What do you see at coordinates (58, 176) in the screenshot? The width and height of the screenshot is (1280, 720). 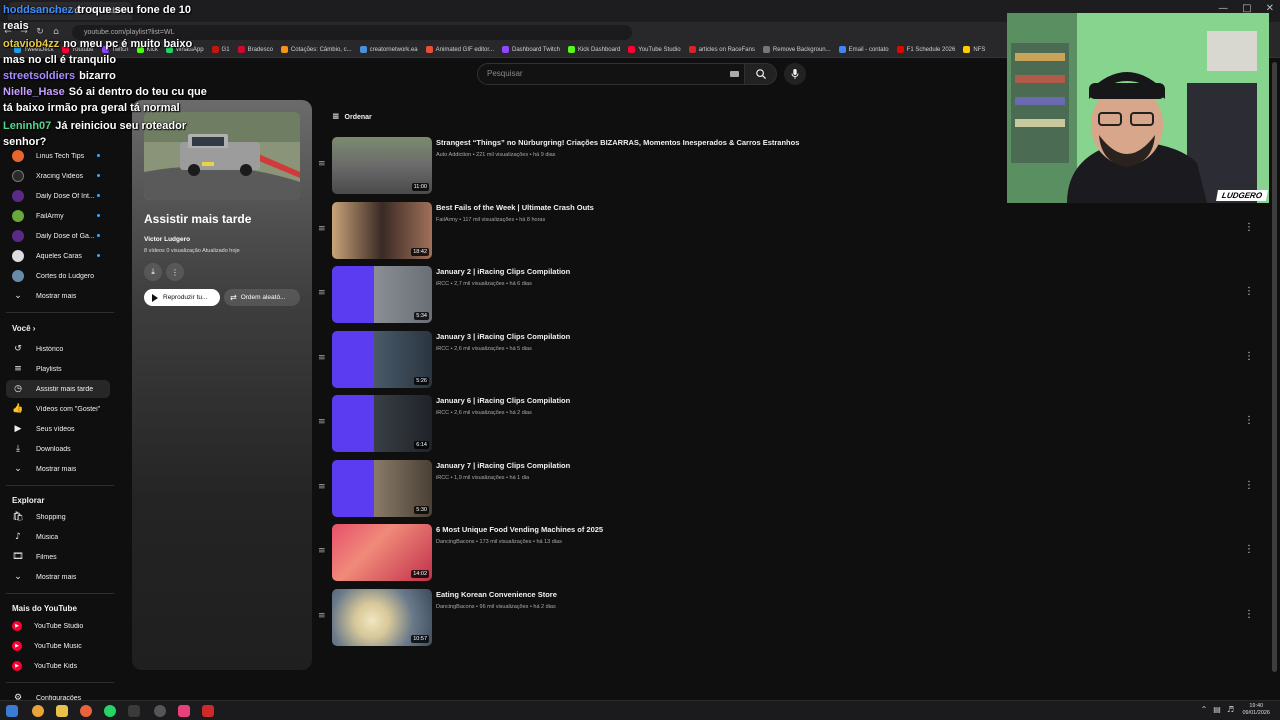 I see `sidebar-item-xracing-videos: Xracing Videos` at bounding box center [58, 176].